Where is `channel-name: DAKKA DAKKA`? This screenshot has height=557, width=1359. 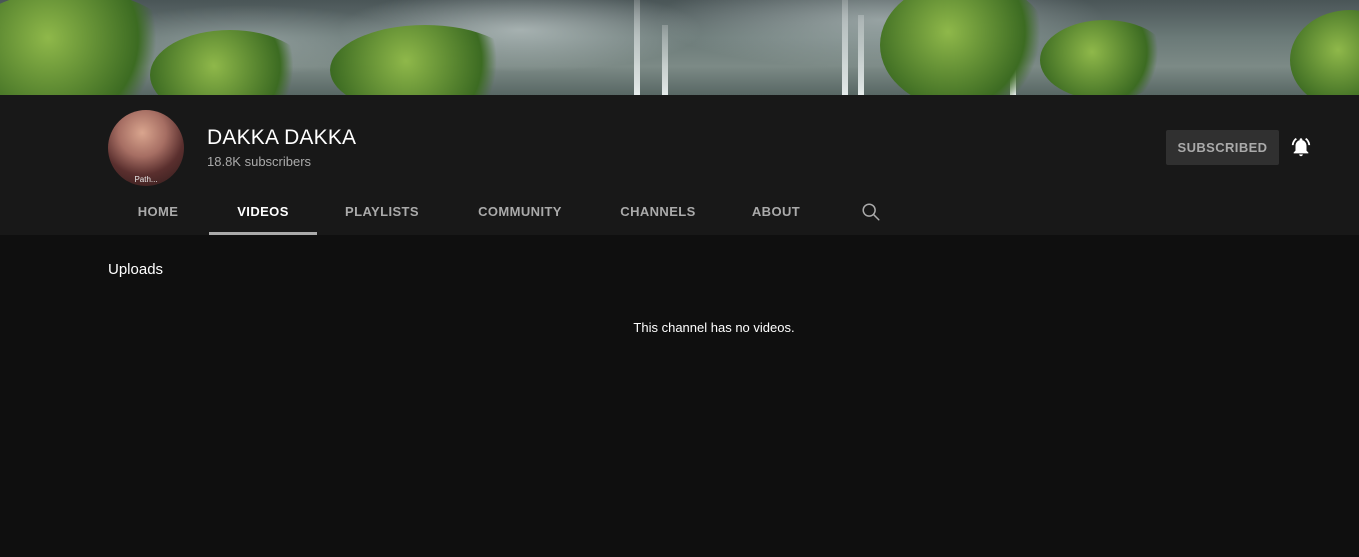 channel-name: DAKKA DAKKA is located at coordinates (282, 137).